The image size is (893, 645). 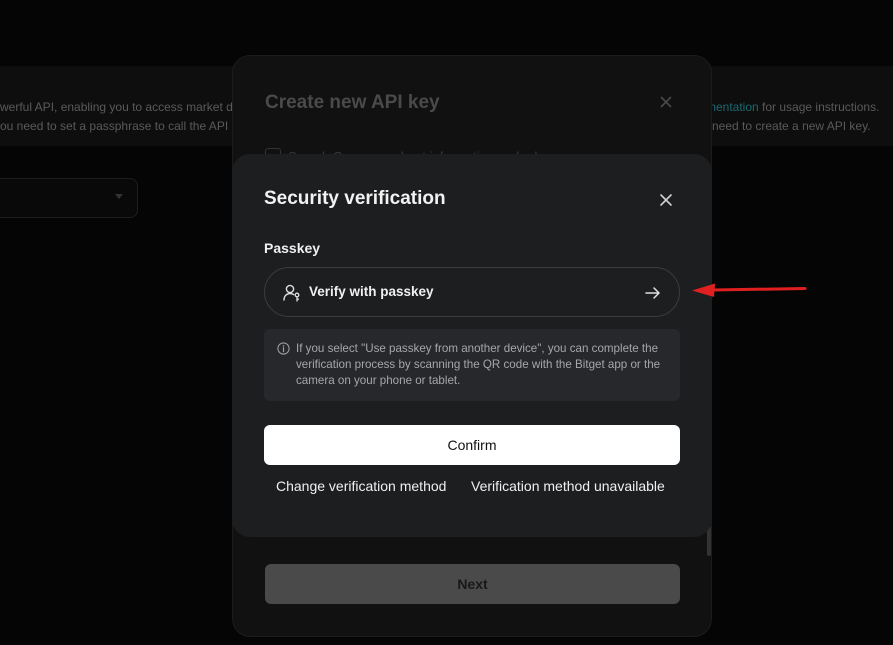 I want to click on modal-title: Security verification, so click(x=355, y=198).